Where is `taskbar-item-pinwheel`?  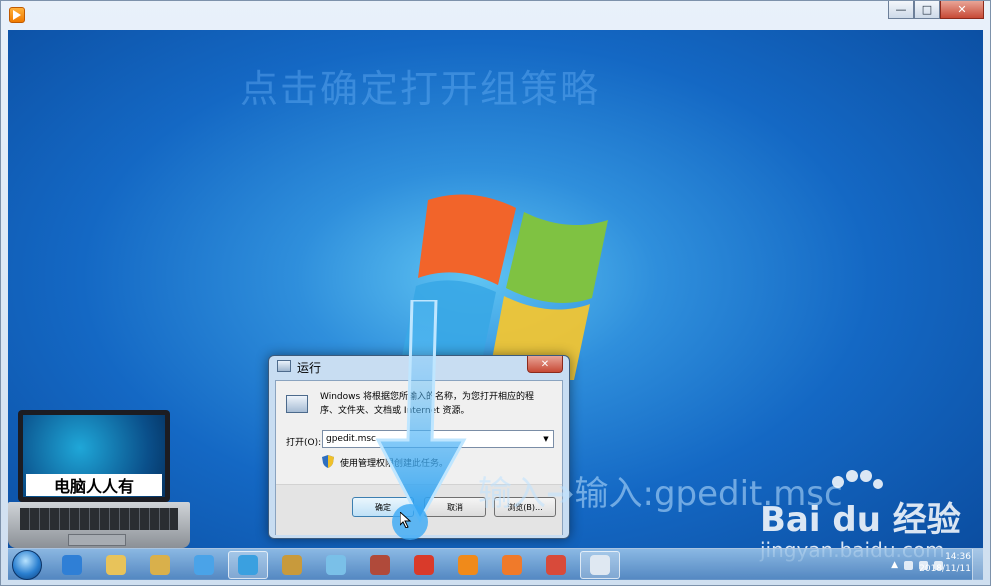
taskbar-item-pinwheel is located at coordinates (336, 565).